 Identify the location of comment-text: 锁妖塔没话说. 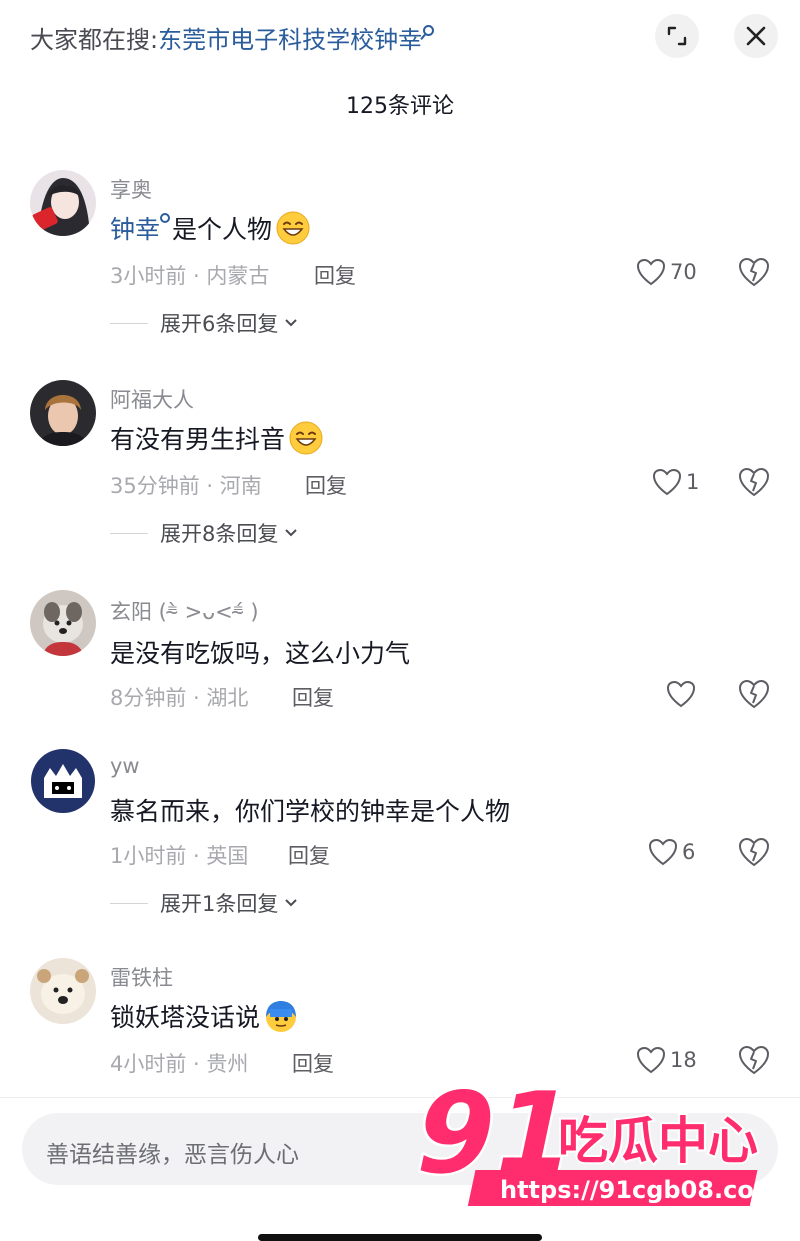
(204, 1016).